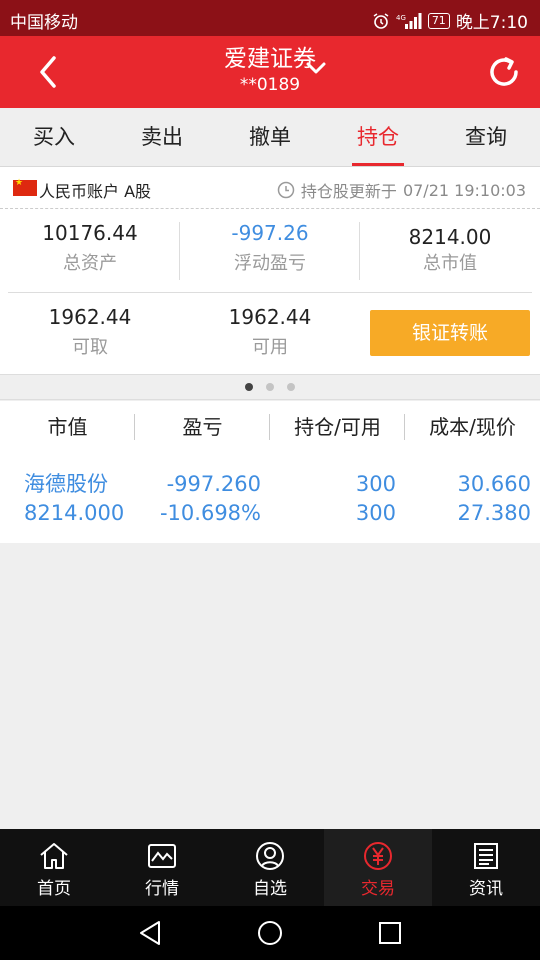  Describe the element at coordinates (90, 332) in the screenshot. I see `withdrawable: 1962.44 可取` at that location.